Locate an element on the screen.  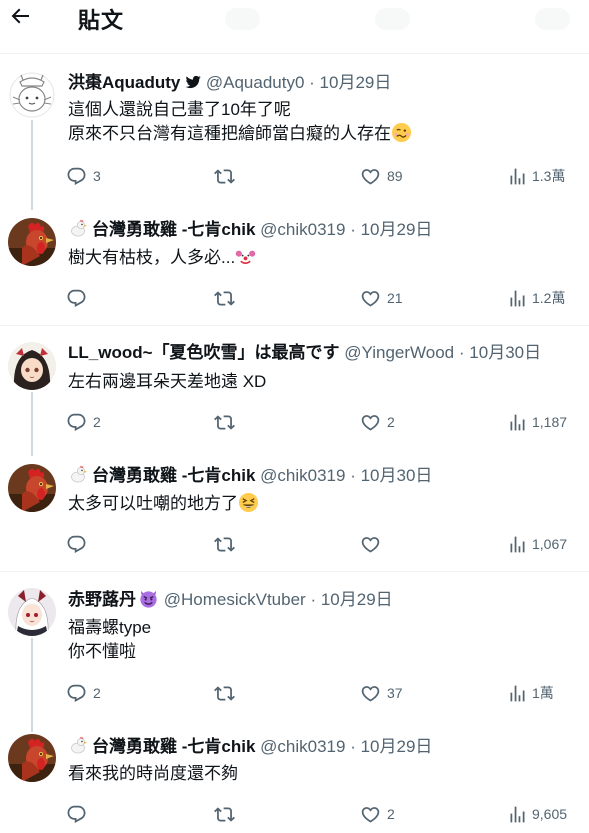
like-button: 21 is located at coordinates (381, 298).